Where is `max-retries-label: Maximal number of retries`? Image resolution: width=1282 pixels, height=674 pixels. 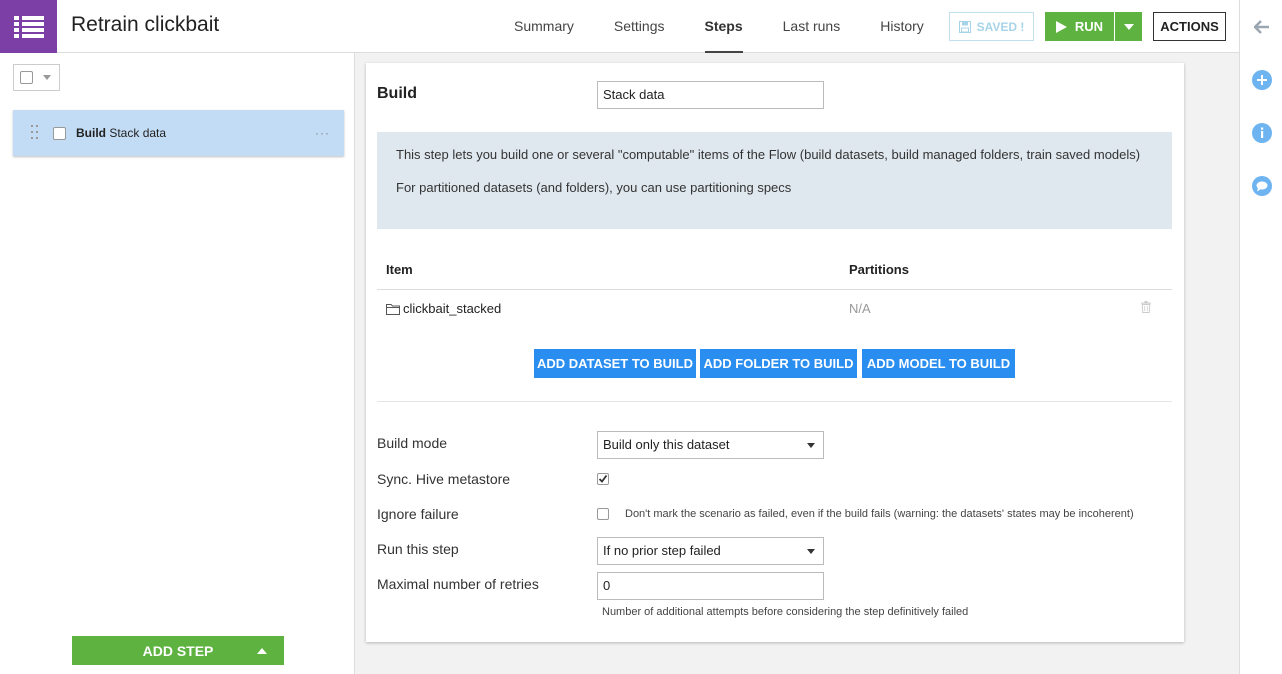 max-retries-label: Maximal number of retries is located at coordinates (458, 584).